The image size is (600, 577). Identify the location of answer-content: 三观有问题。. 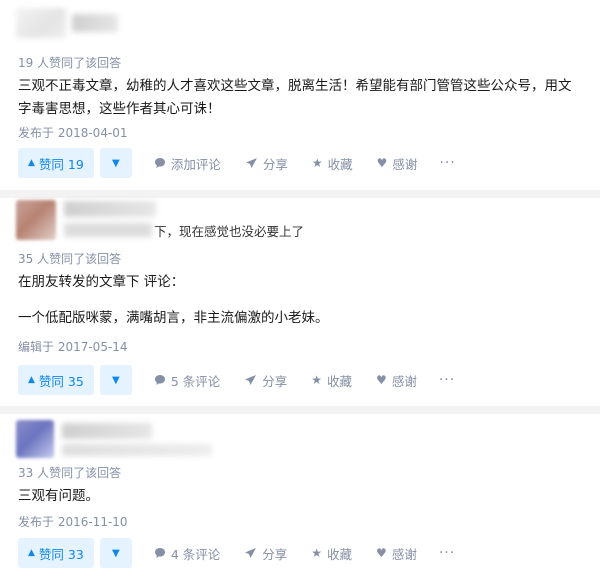
(300, 496).